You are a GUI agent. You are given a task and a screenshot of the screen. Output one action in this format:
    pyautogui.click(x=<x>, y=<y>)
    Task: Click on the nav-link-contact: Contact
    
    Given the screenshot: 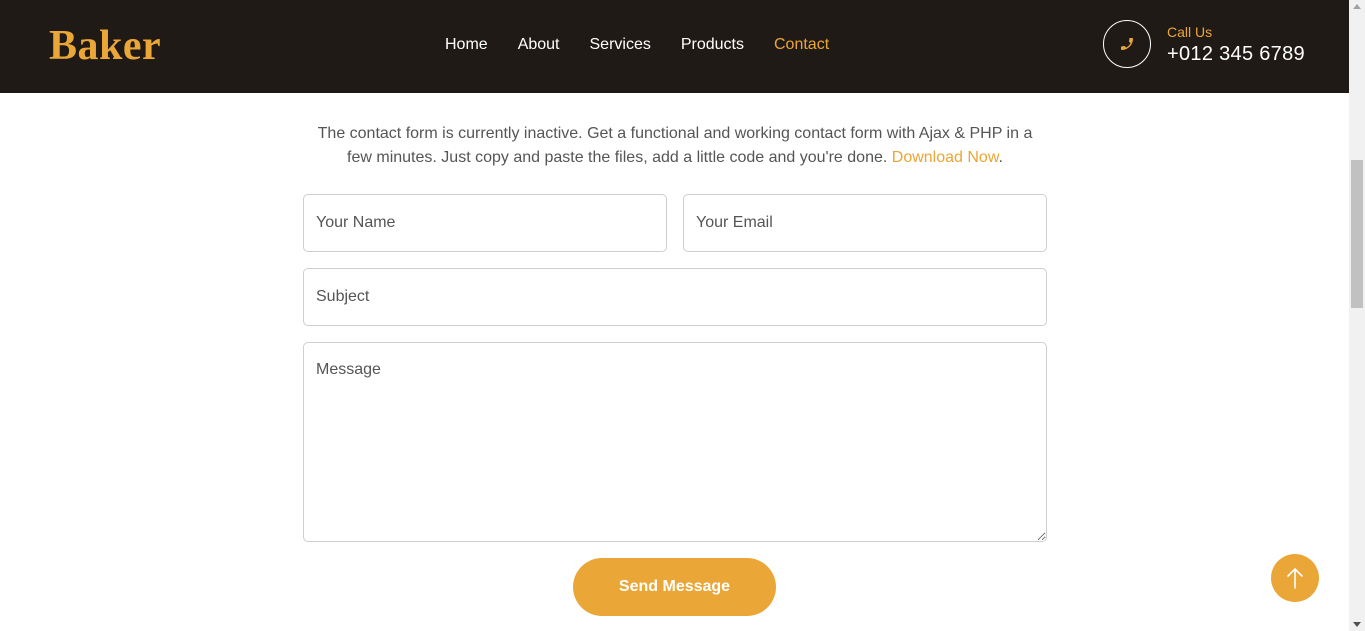 What is the action you would take?
    pyautogui.click(x=801, y=45)
    